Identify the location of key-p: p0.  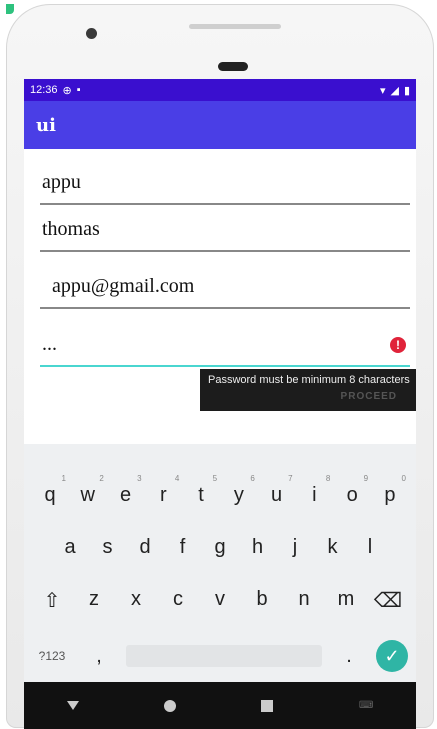
(390, 490).